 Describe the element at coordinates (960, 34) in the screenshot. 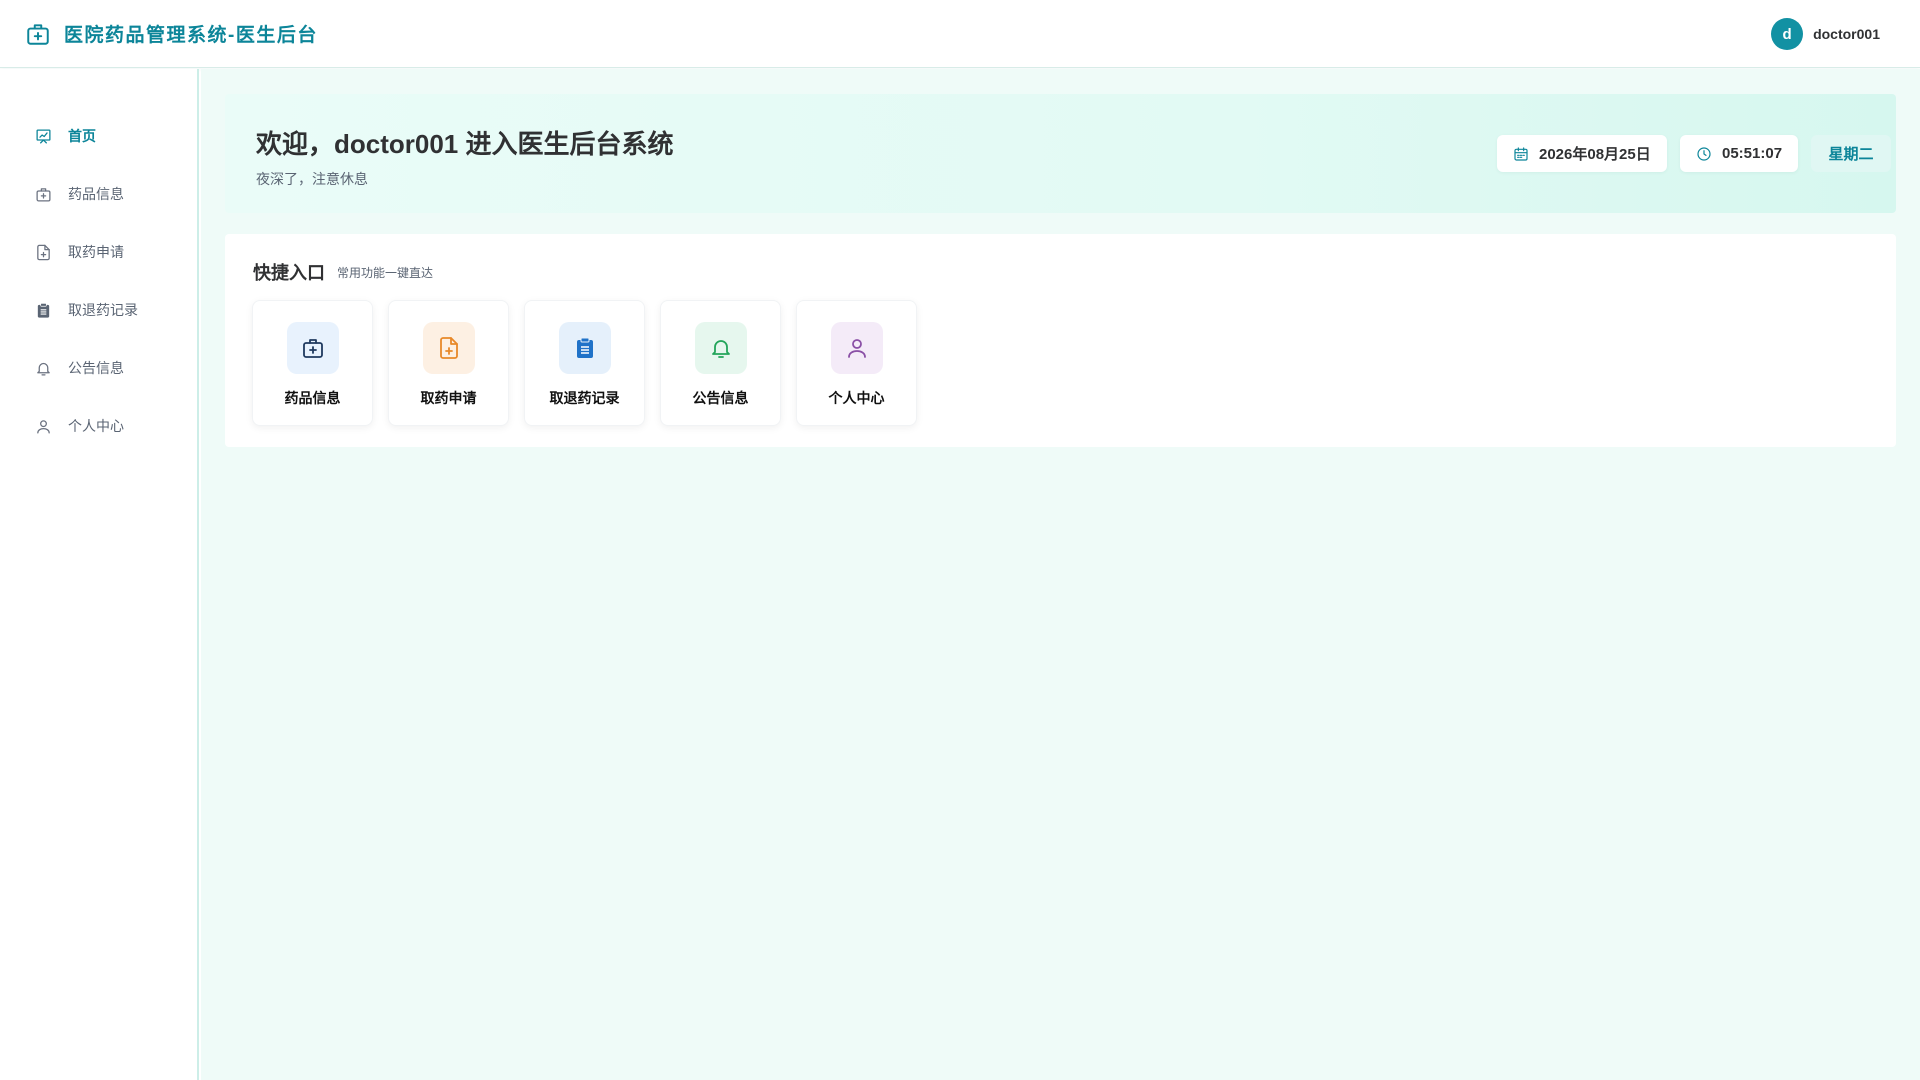

I see `top-header: 医院药品管理系统-医生后台 d doctor001` at that location.